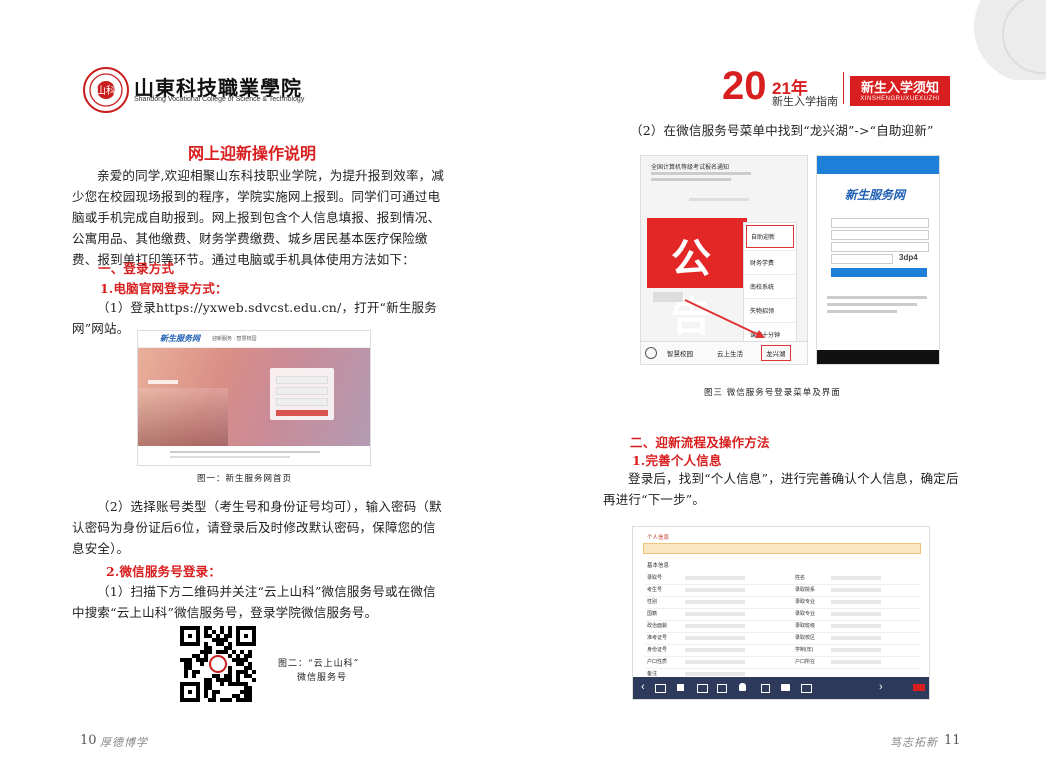 The height and width of the screenshot is (769, 1046). I want to click on figure-2-caption-line1: 图二：“云上山科”, so click(319, 664).